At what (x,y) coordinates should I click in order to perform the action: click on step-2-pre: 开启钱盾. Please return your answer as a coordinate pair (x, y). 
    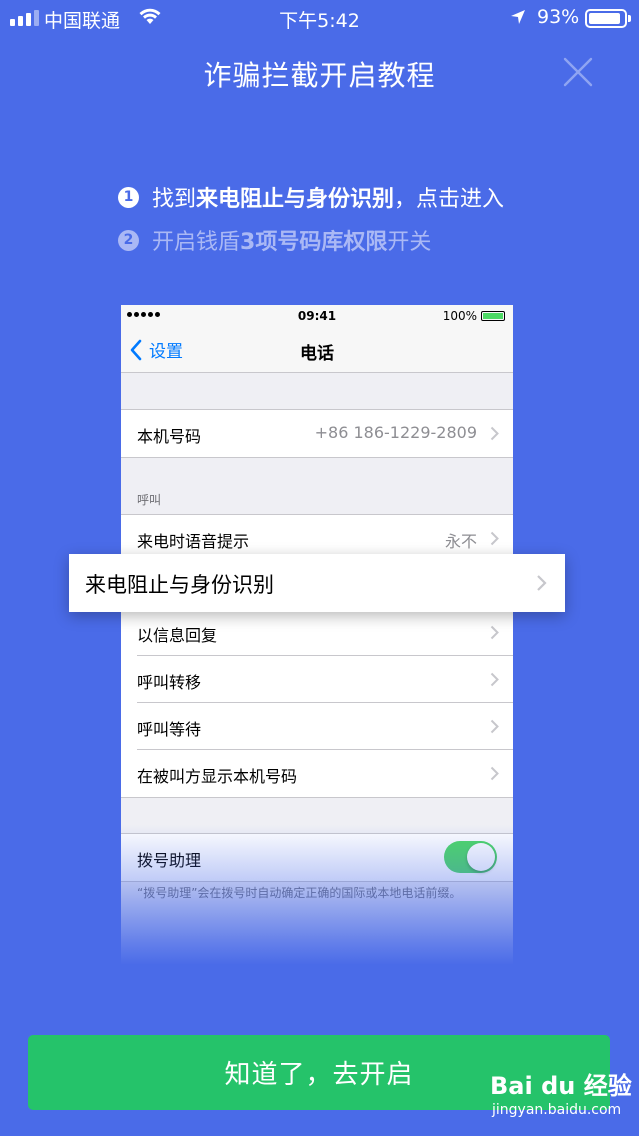
    Looking at the image, I should click on (196, 242).